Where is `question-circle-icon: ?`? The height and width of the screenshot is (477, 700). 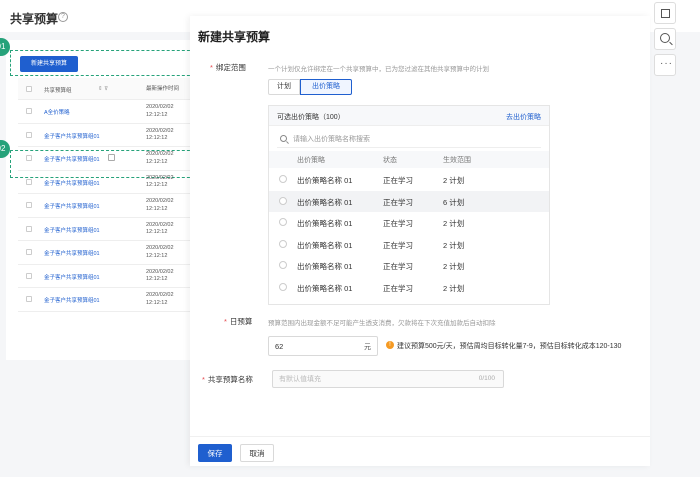 question-circle-icon: ? is located at coordinates (63, 17).